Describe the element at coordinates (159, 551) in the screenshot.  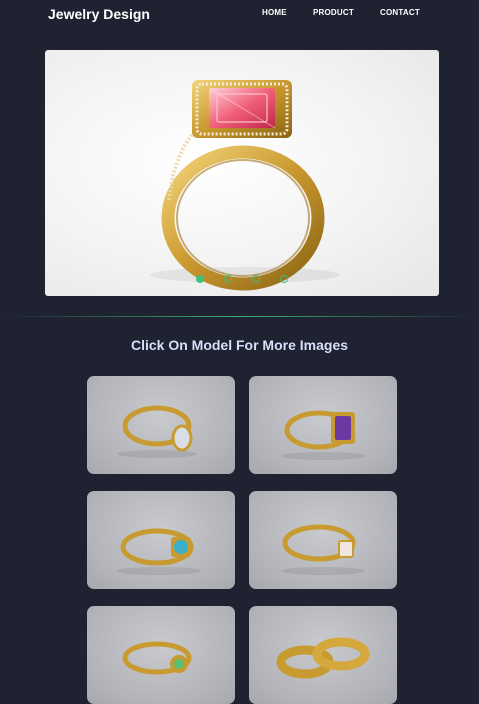
I see `ring-blue-stone-image` at that location.